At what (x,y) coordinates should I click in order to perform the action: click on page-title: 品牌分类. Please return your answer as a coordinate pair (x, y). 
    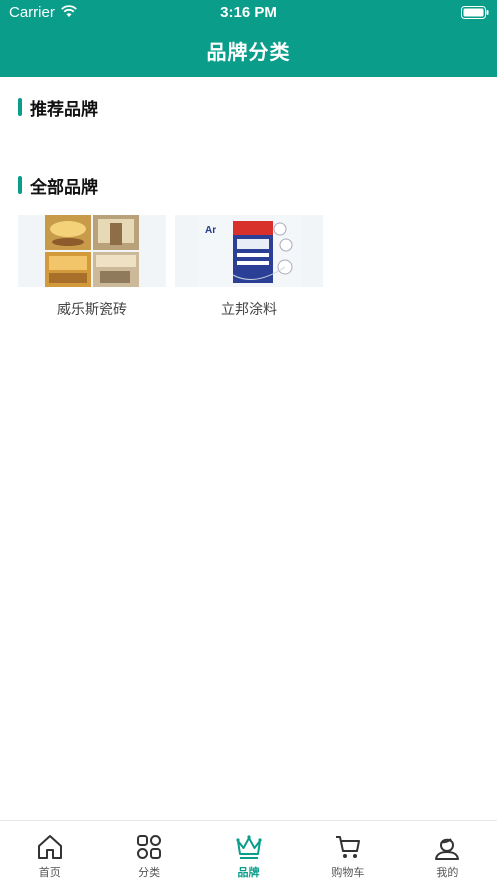
    Looking at the image, I should click on (248, 52).